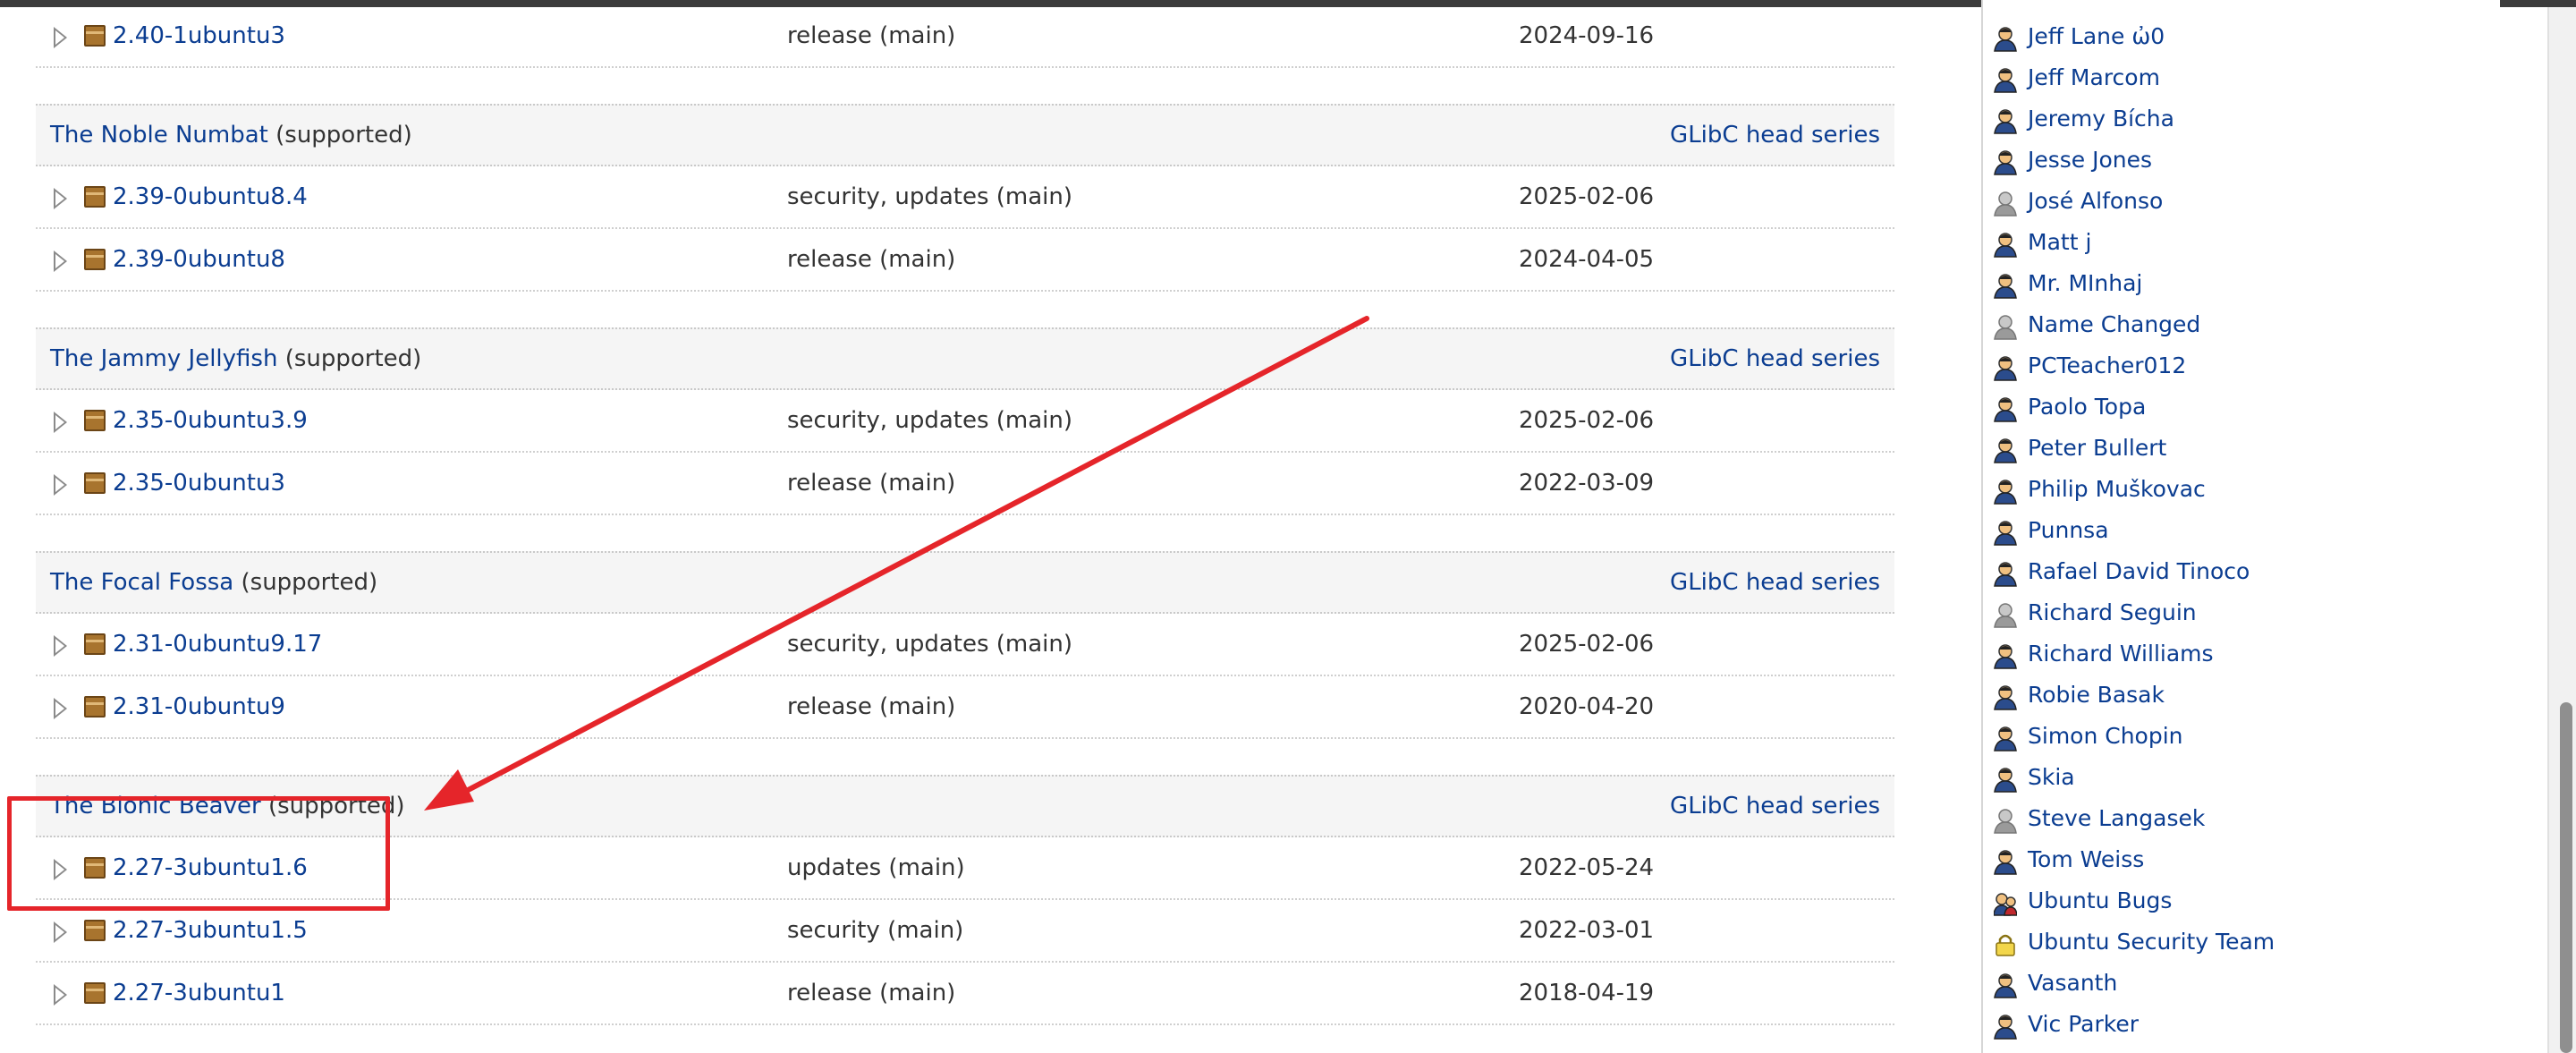 This screenshot has height=1053, width=2576. Describe the element at coordinates (163, 358) in the screenshot. I see `series-name-link: The Jammy Jellyfish` at that location.